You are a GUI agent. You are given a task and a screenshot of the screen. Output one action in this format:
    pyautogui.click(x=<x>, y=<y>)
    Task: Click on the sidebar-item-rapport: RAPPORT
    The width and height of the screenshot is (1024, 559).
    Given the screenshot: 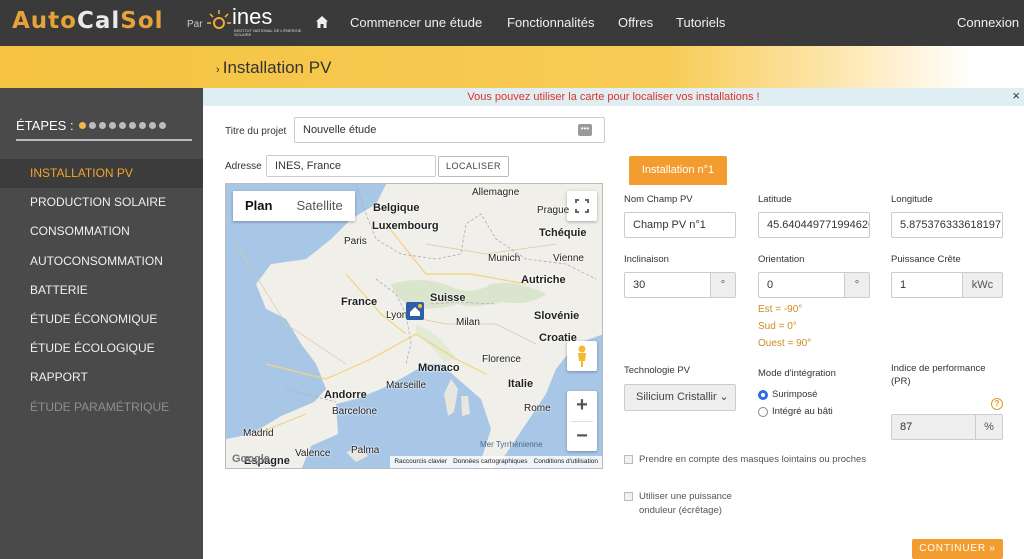 What is the action you would take?
    pyautogui.click(x=101, y=377)
    